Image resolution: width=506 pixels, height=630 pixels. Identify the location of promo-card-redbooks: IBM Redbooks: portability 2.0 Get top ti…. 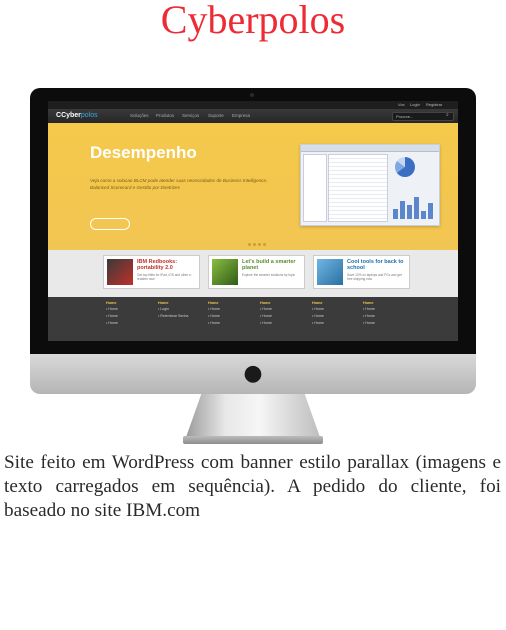
(151, 272).